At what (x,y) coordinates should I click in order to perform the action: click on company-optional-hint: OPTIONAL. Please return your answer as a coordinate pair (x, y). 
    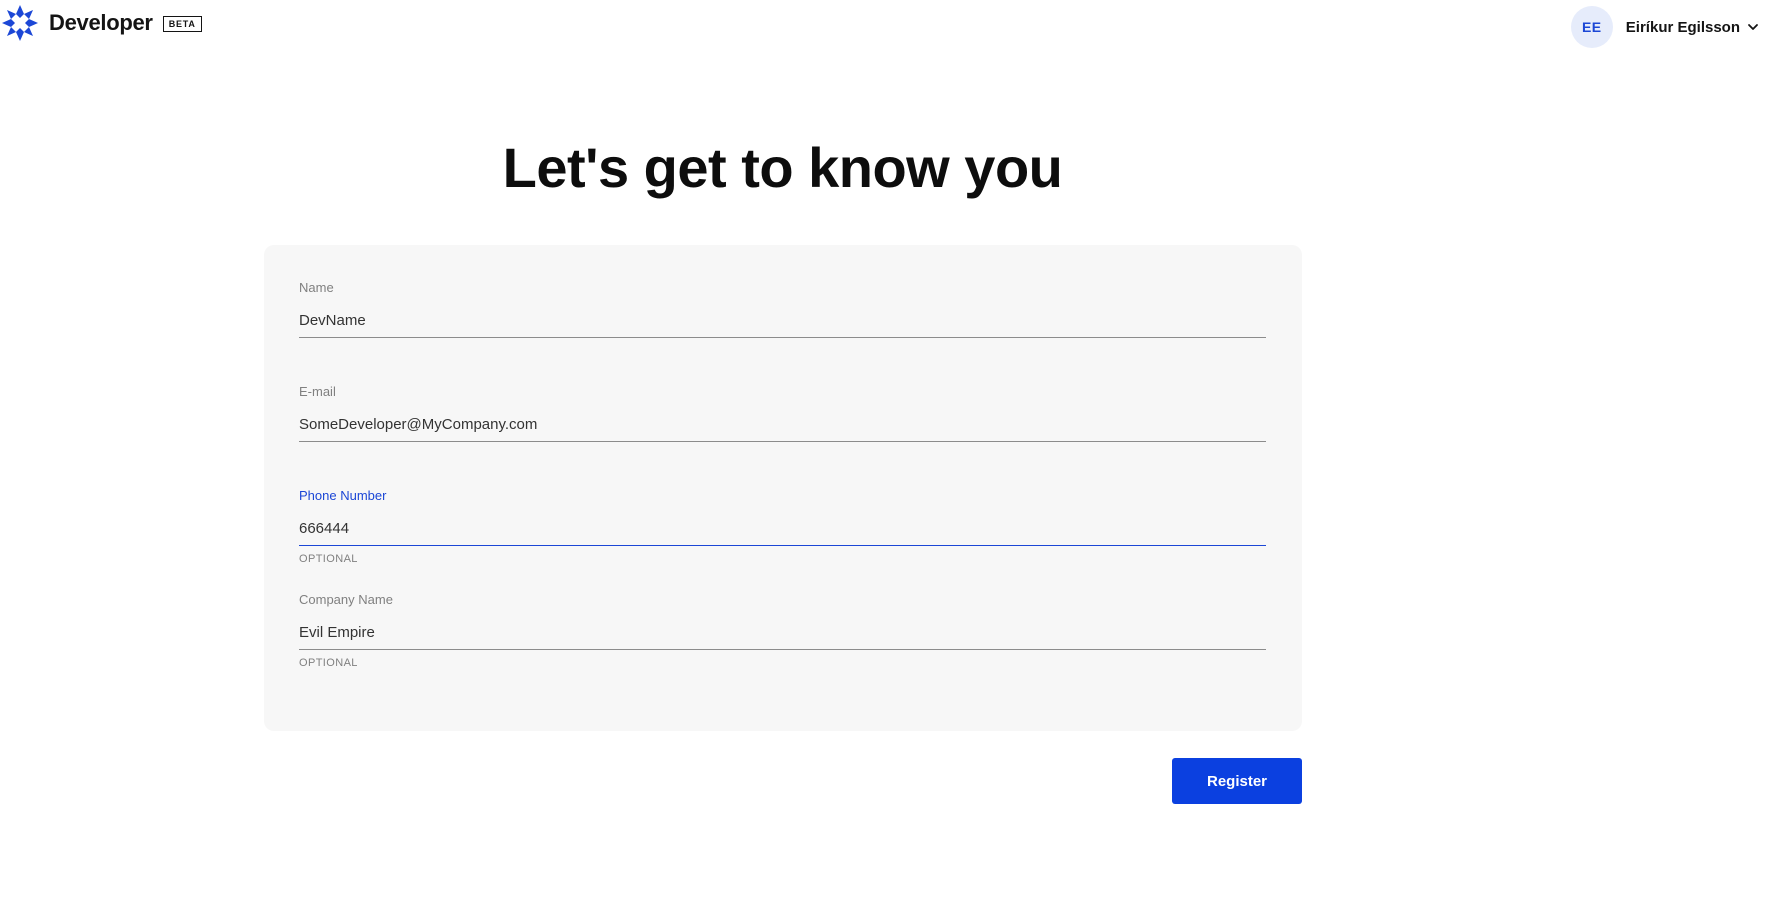
    Looking at the image, I should click on (328, 663).